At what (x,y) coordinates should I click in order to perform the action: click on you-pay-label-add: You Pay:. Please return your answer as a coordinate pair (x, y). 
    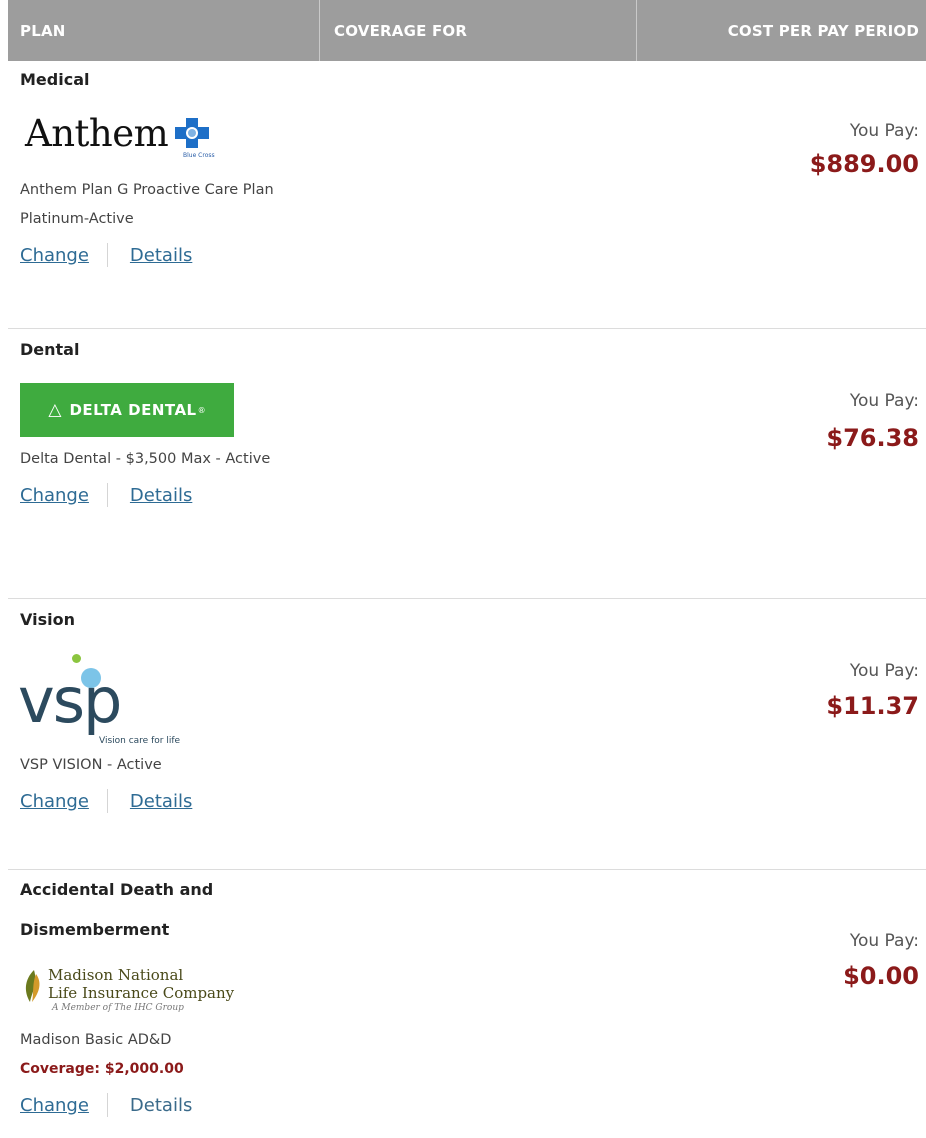
    Looking at the image, I should click on (884, 941).